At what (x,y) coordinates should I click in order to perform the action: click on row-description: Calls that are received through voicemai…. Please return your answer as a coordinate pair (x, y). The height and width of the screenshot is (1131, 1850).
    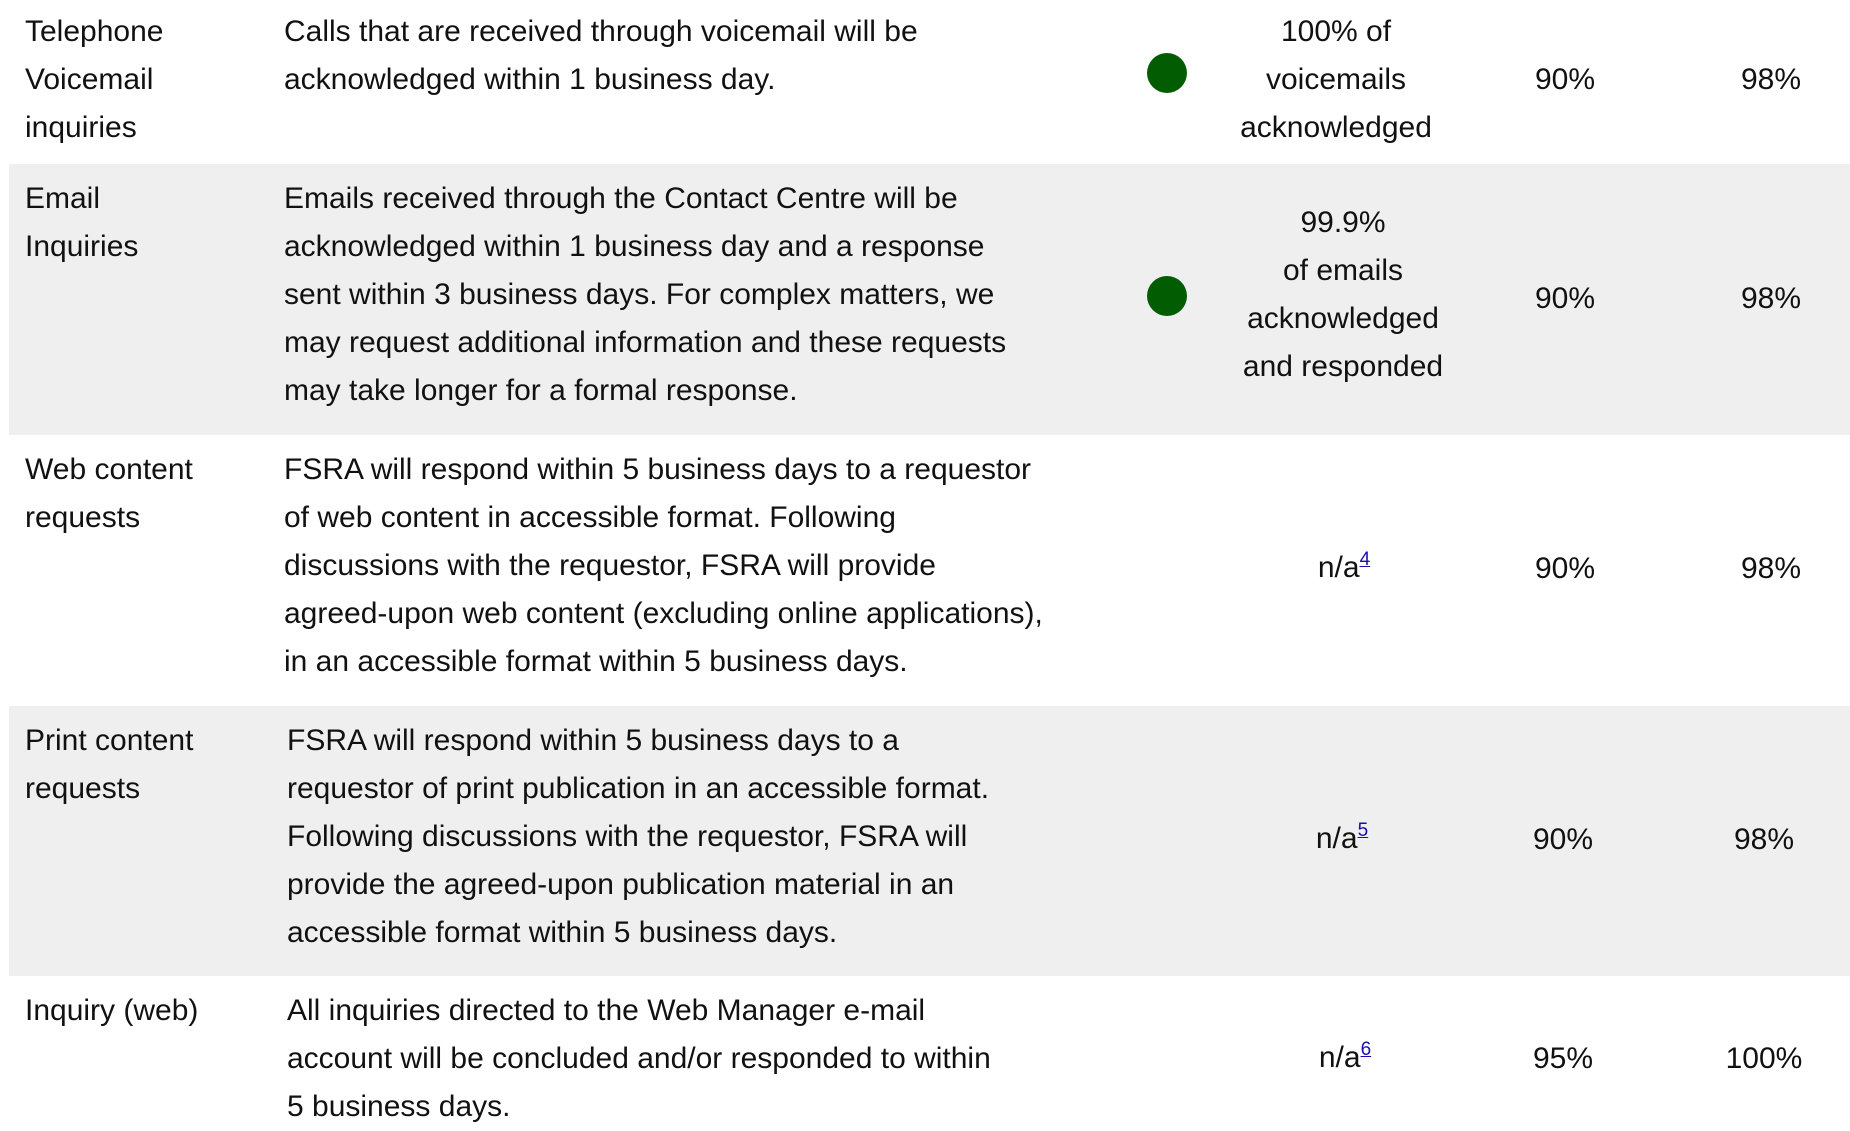
    Looking at the image, I should click on (601, 56).